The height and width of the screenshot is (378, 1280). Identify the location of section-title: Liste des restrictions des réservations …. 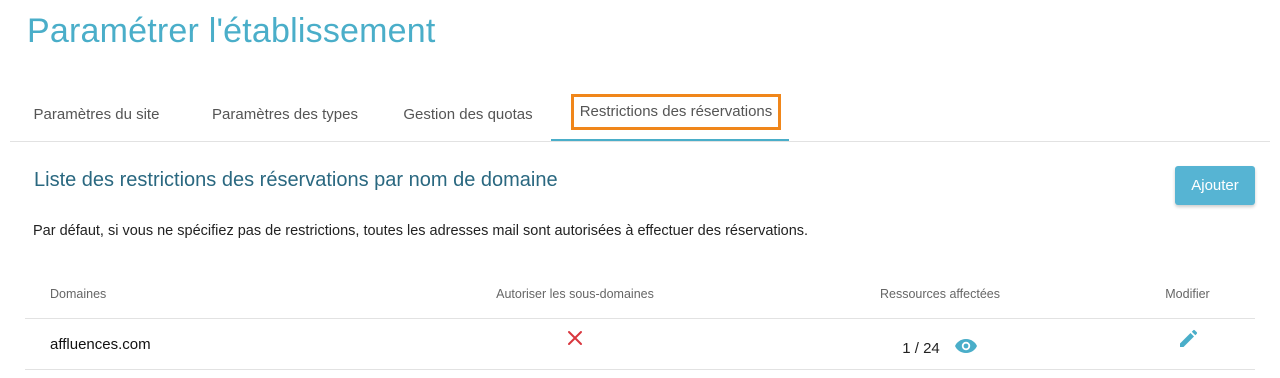
(296, 180).